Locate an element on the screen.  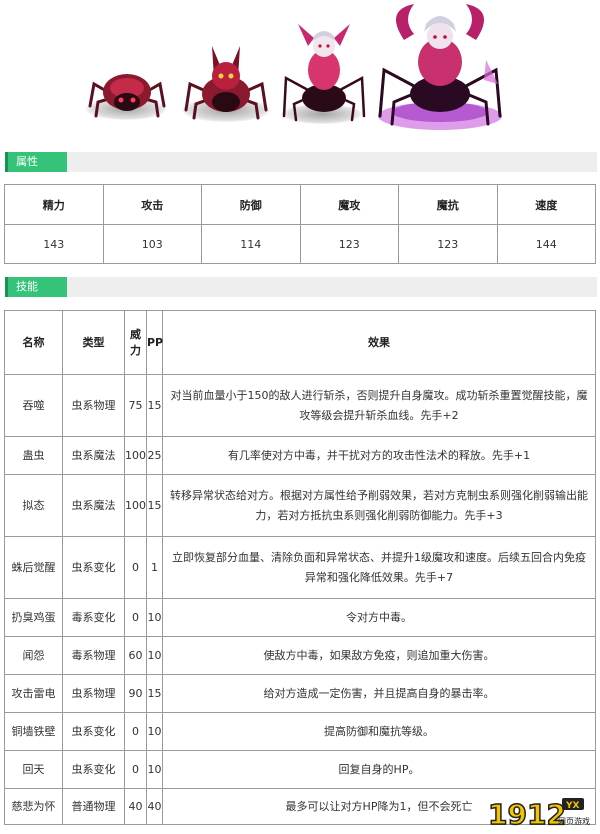
stat-value-attack: 103 is located at coordinates (152, 244).